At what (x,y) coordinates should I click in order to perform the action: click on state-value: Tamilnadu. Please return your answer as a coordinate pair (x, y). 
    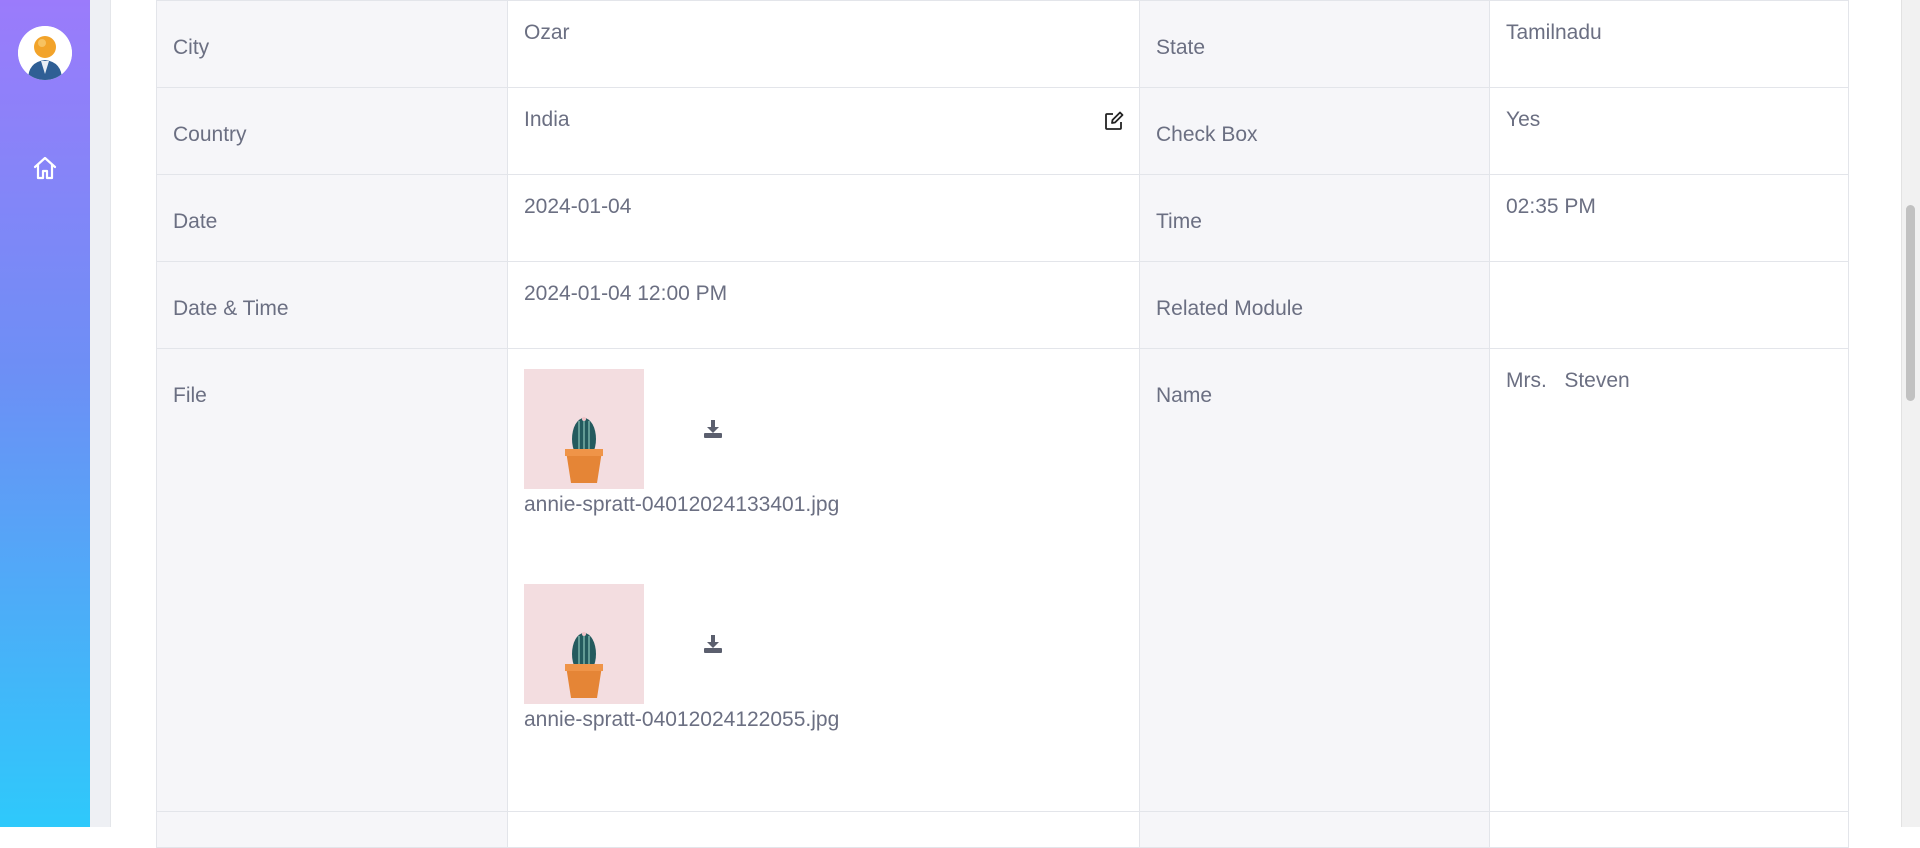
    Looking at the image, I should click on (1669, 44).